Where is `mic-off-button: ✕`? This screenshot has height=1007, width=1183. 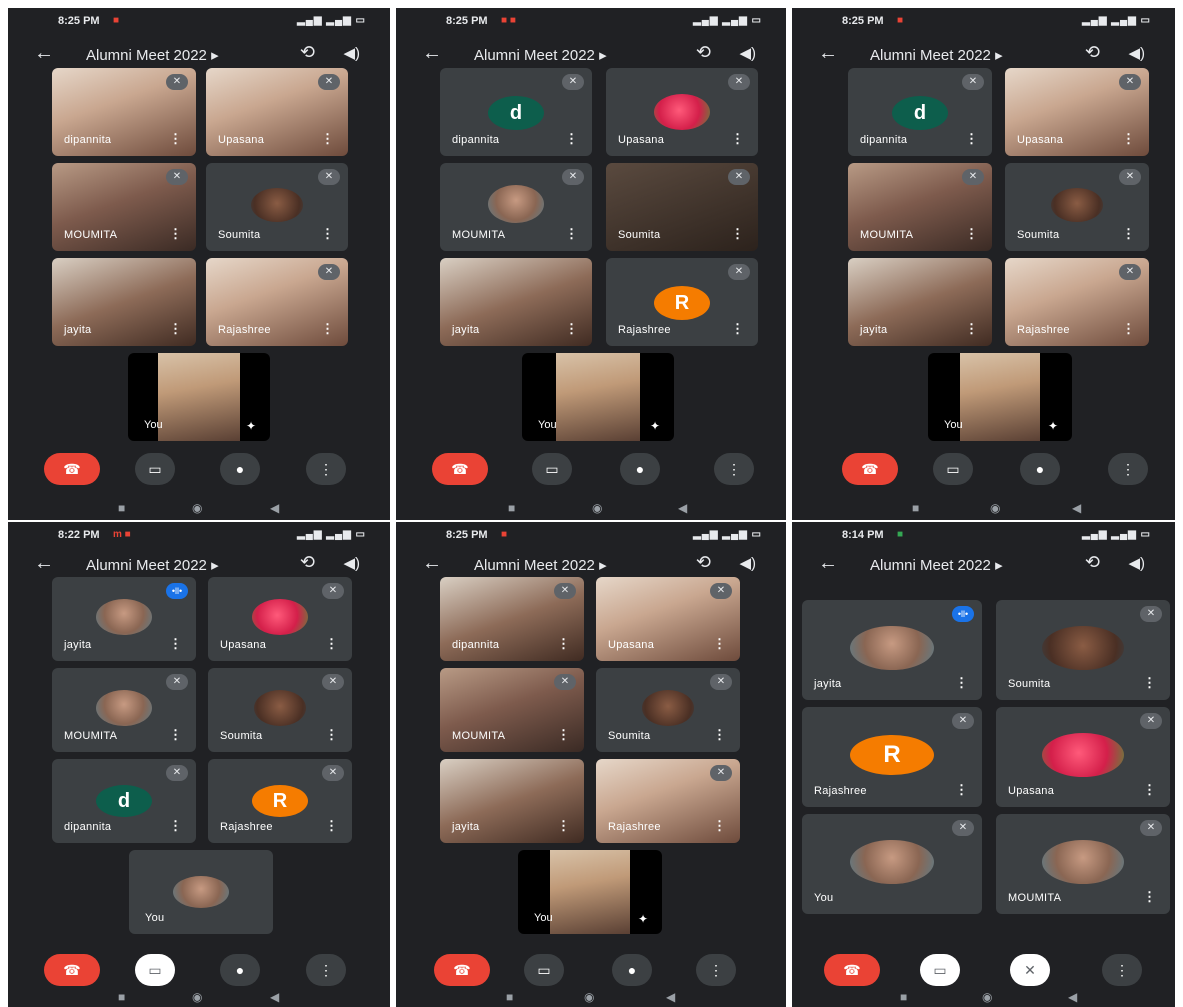
mic-off-button: ✕ is located at coordinates (1030, 970).